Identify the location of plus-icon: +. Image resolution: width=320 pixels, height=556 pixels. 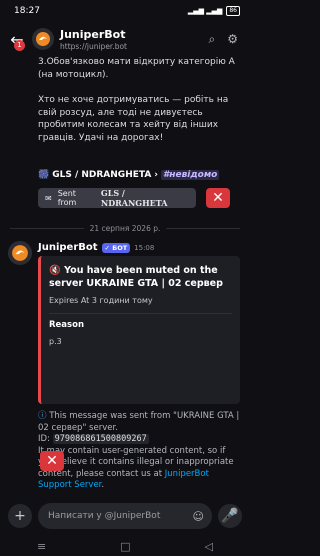
(20, 516).